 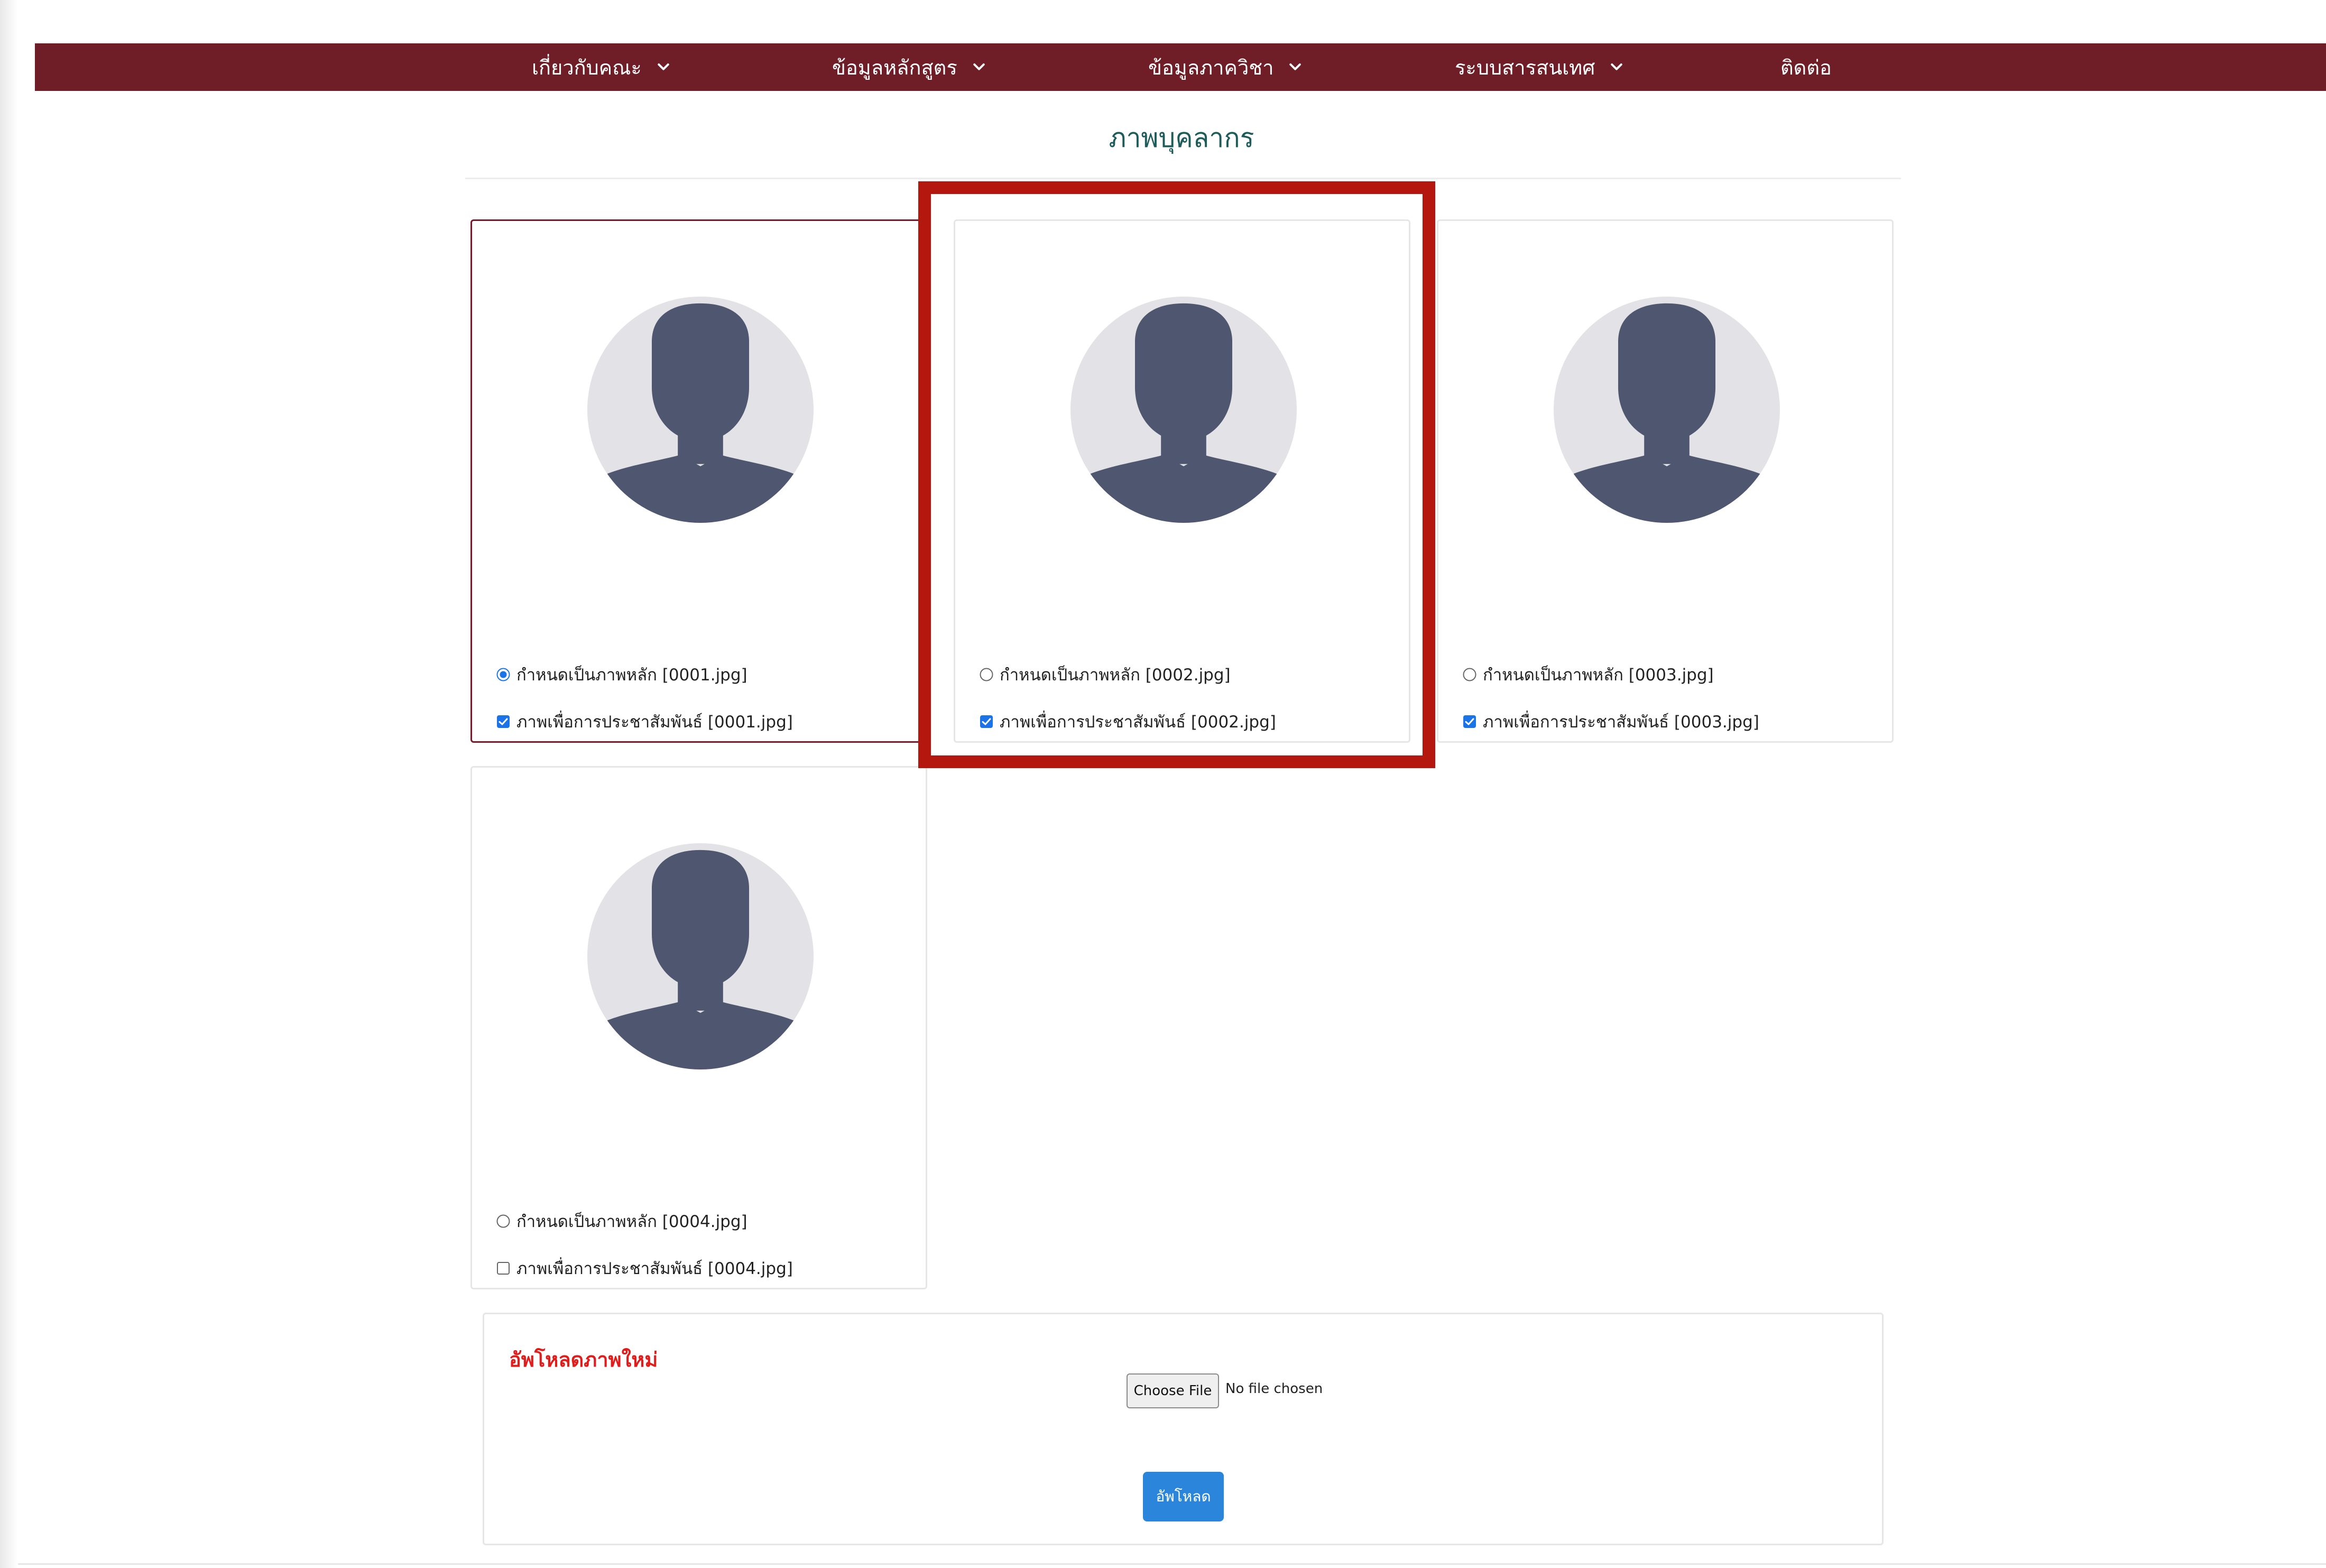 I want to click on pr-photo-option: ภาพเพื่อการประชาสัมพันธ์ [0002.jpg], so click(x=1128, y=721).